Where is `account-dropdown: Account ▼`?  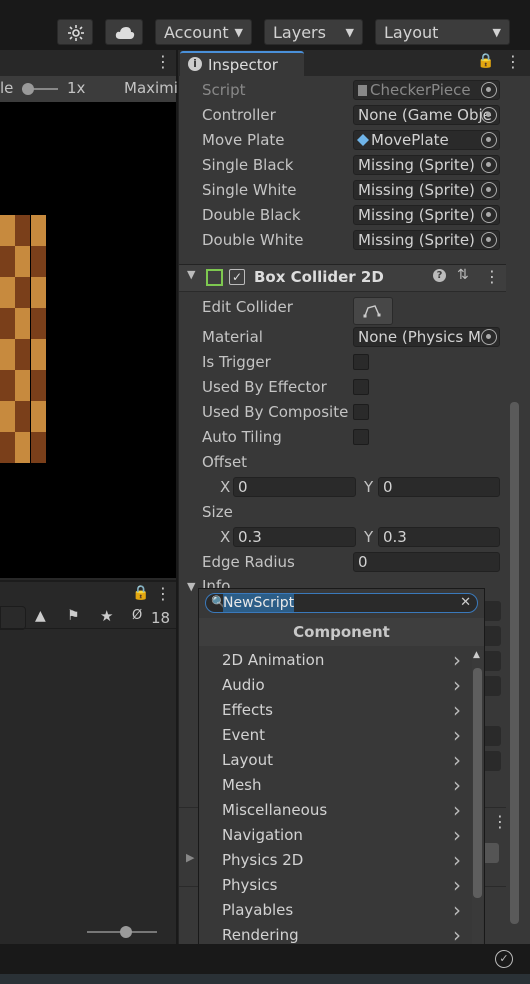
account-dropdown: Account ▼ is located at coordinates (203, 32).